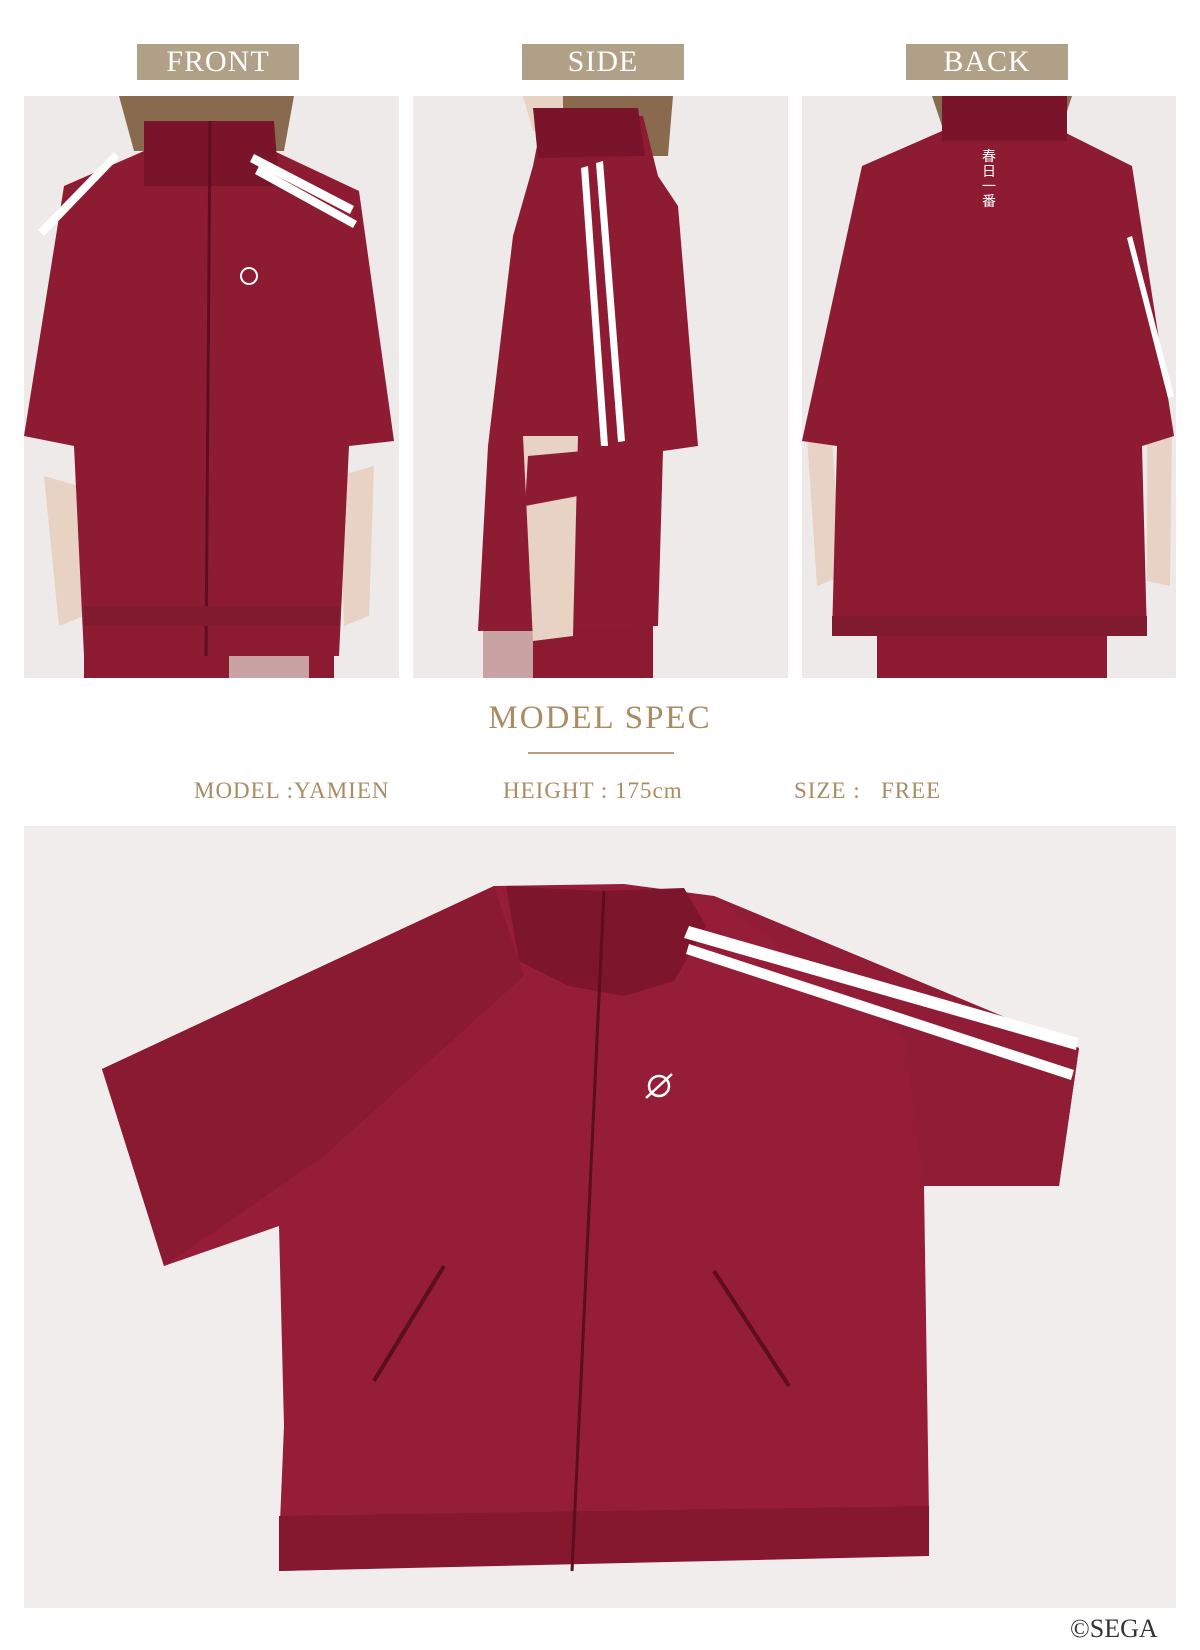  What do you see at coordinates (211, 387) in the screenshot?
I see `front-view-photo` at bounding box center [211, 387].